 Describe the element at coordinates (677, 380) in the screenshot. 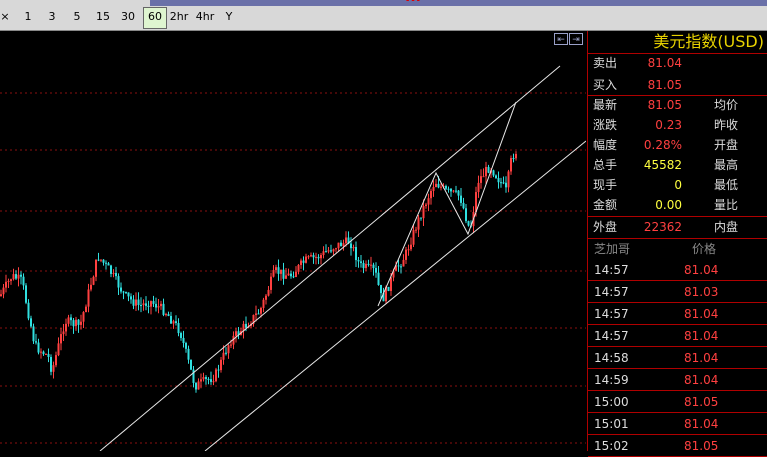

I see `tick-row: 14:59 81.04` at that location.